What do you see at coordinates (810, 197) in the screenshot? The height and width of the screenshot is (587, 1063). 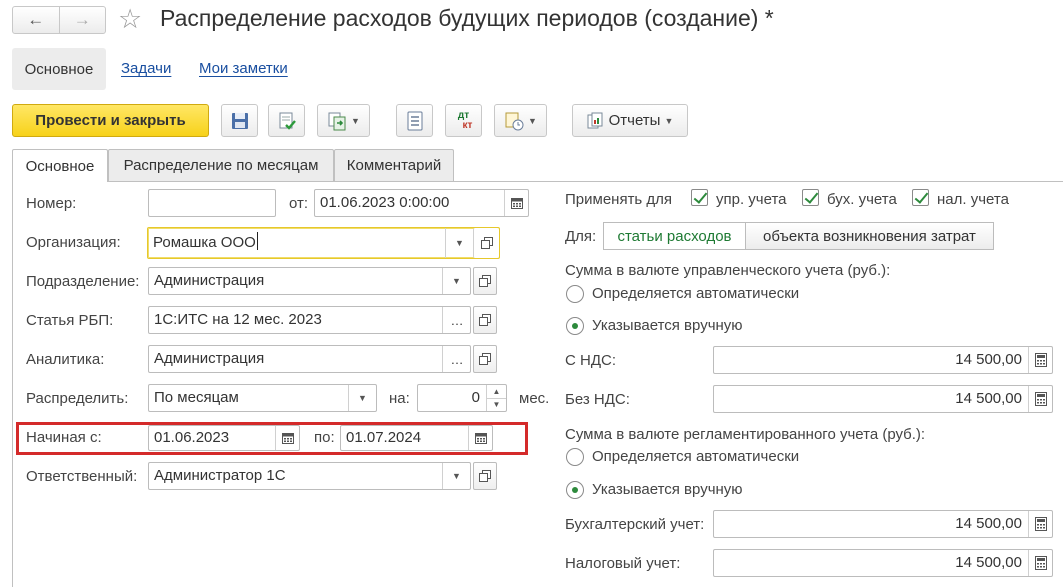 I see `checkbox-accounting` at bounding box center [810, 197].